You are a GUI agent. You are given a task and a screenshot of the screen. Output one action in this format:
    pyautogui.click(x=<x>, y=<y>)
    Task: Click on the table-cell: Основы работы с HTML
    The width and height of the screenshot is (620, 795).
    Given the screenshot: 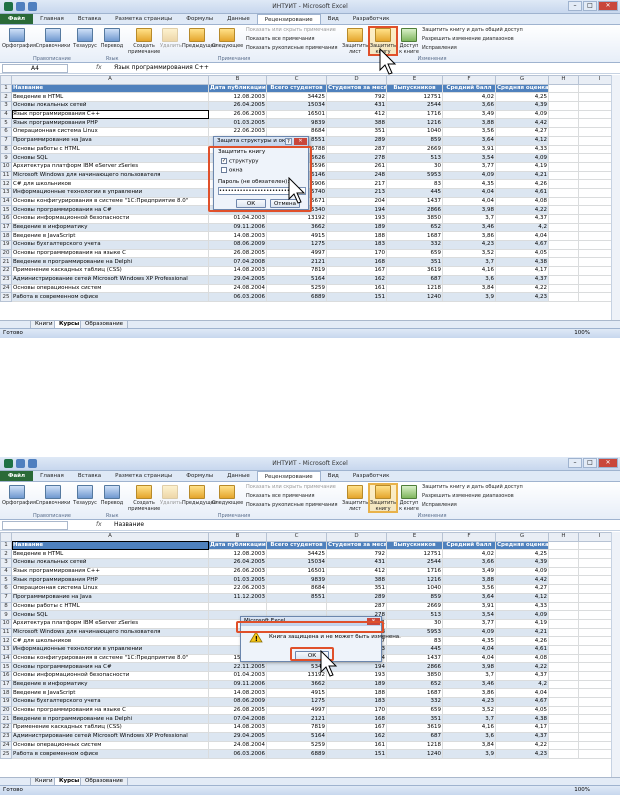 What is the action you would take?
    pyautogui.click(x=110, y=149)
    